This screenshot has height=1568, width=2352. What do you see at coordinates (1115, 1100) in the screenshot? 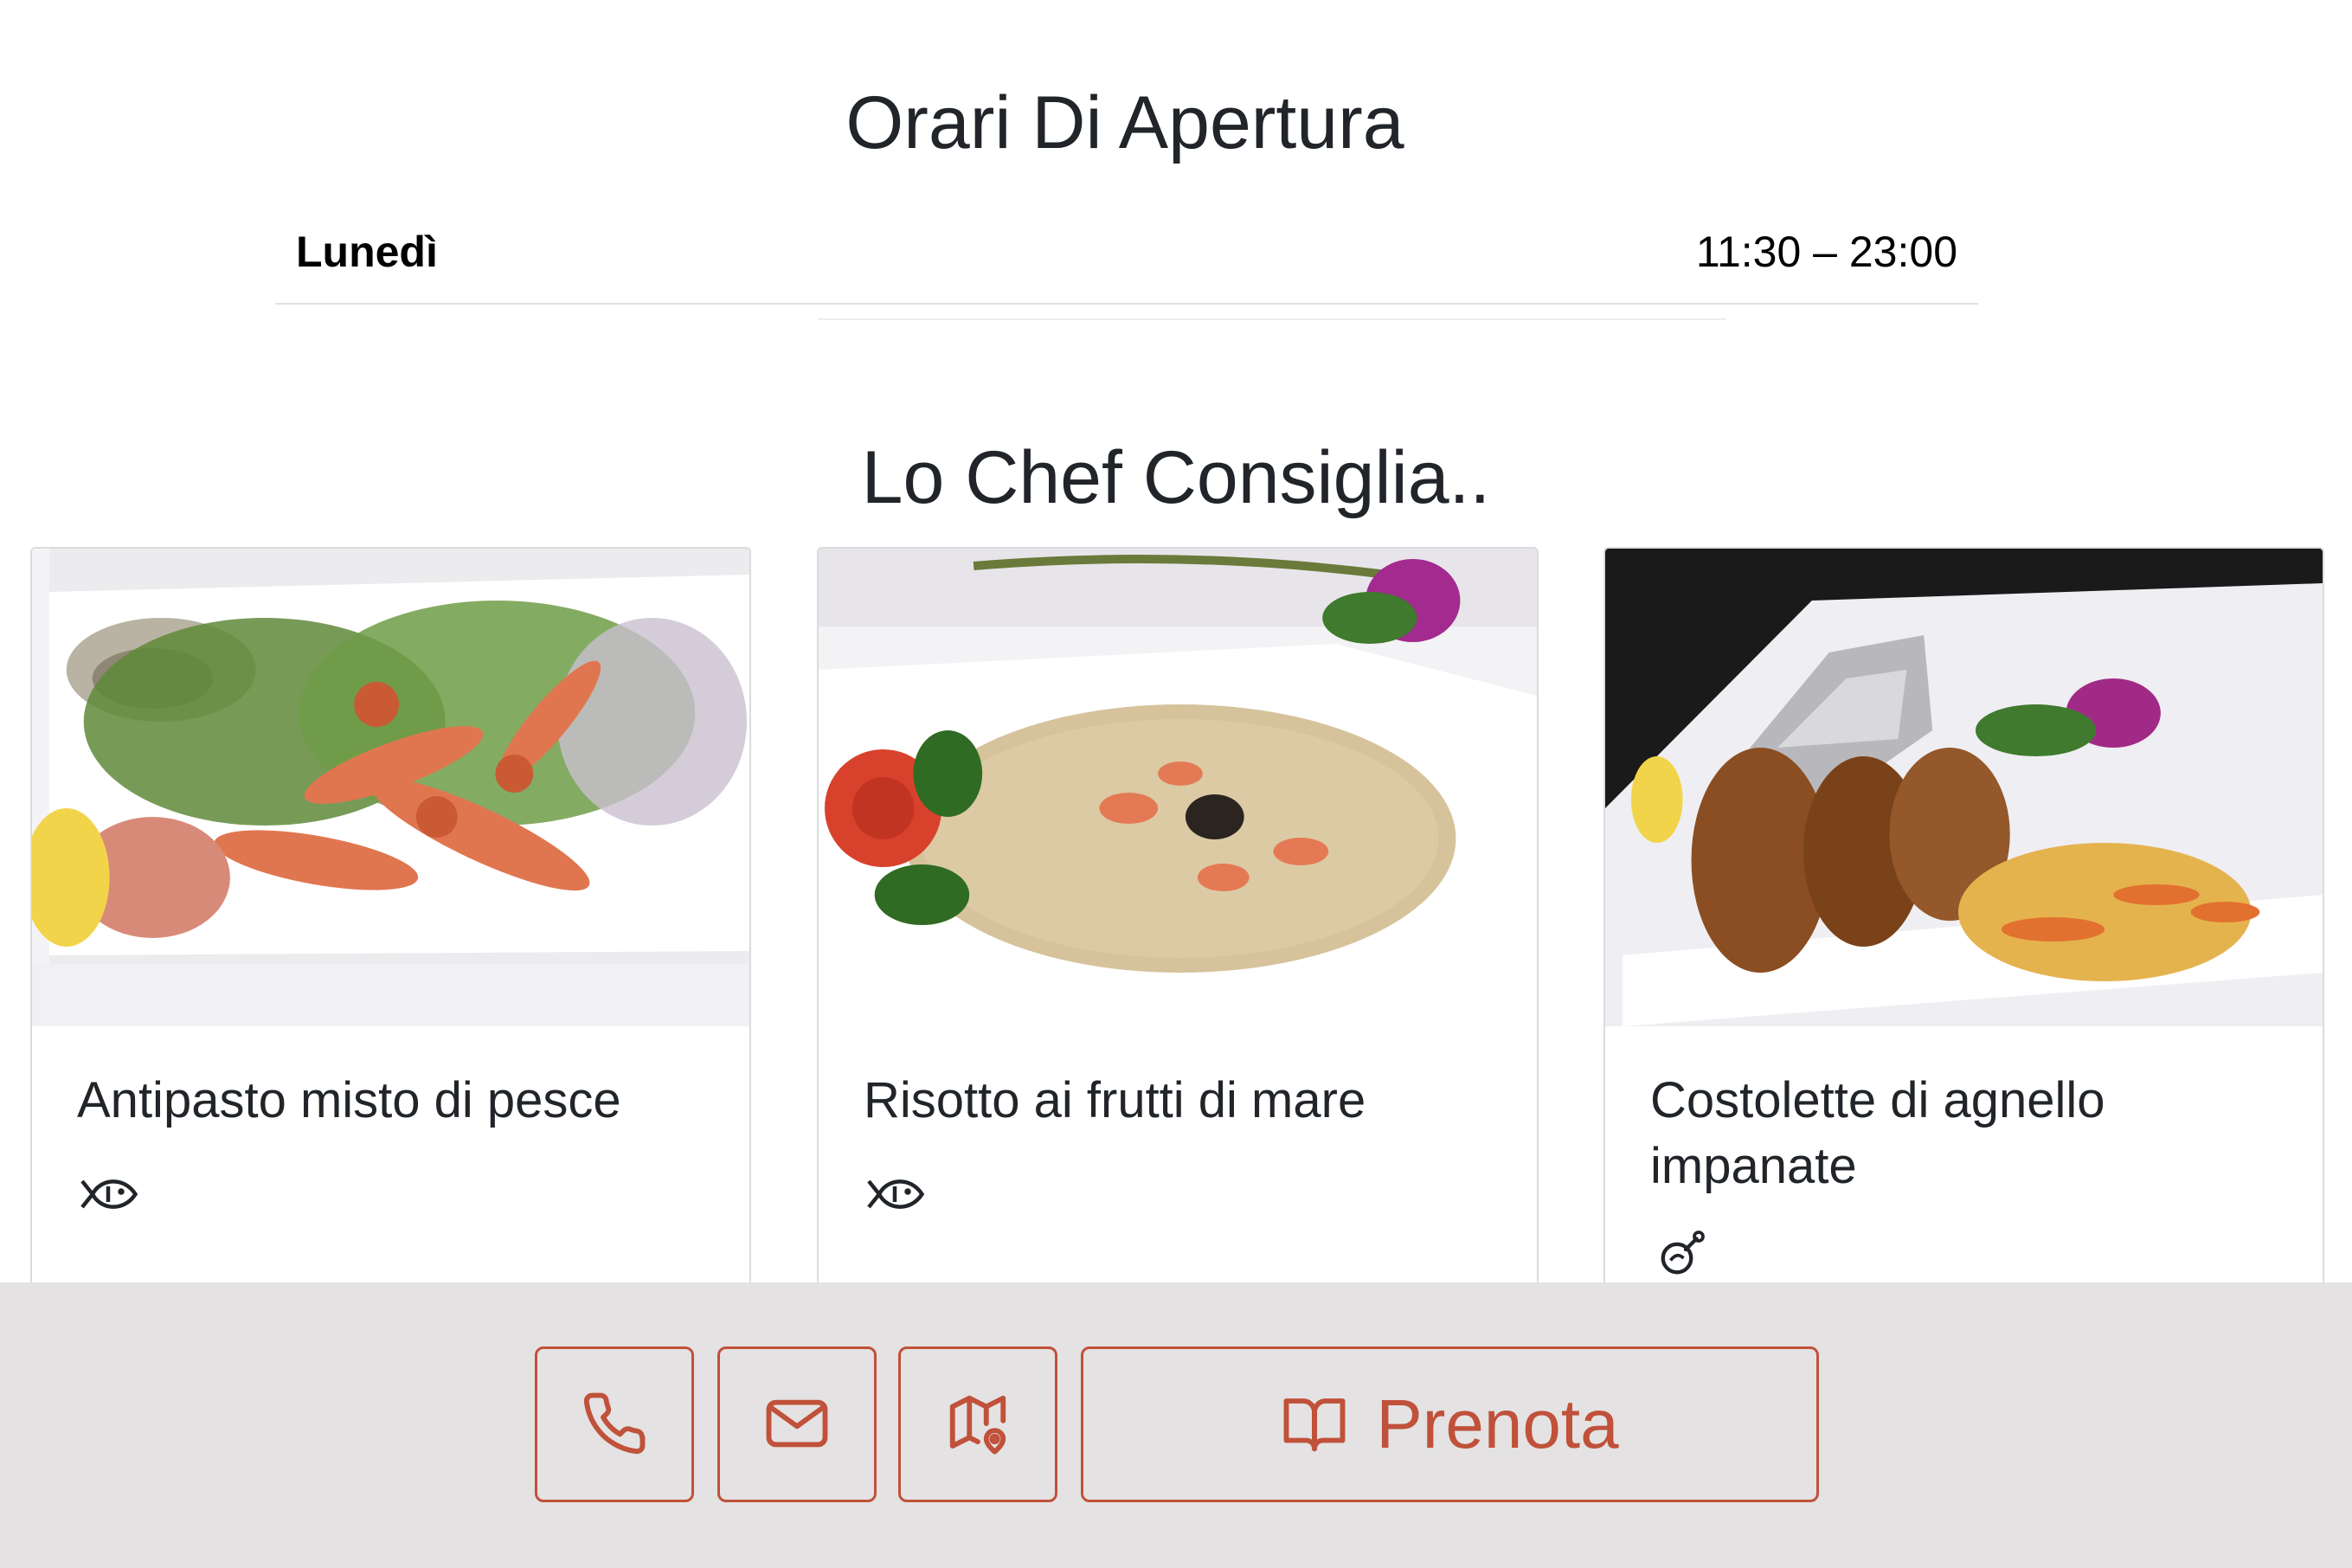
I see `dish-title: Risotto ai frutti di mare` at bounding box center [1115, 1100].